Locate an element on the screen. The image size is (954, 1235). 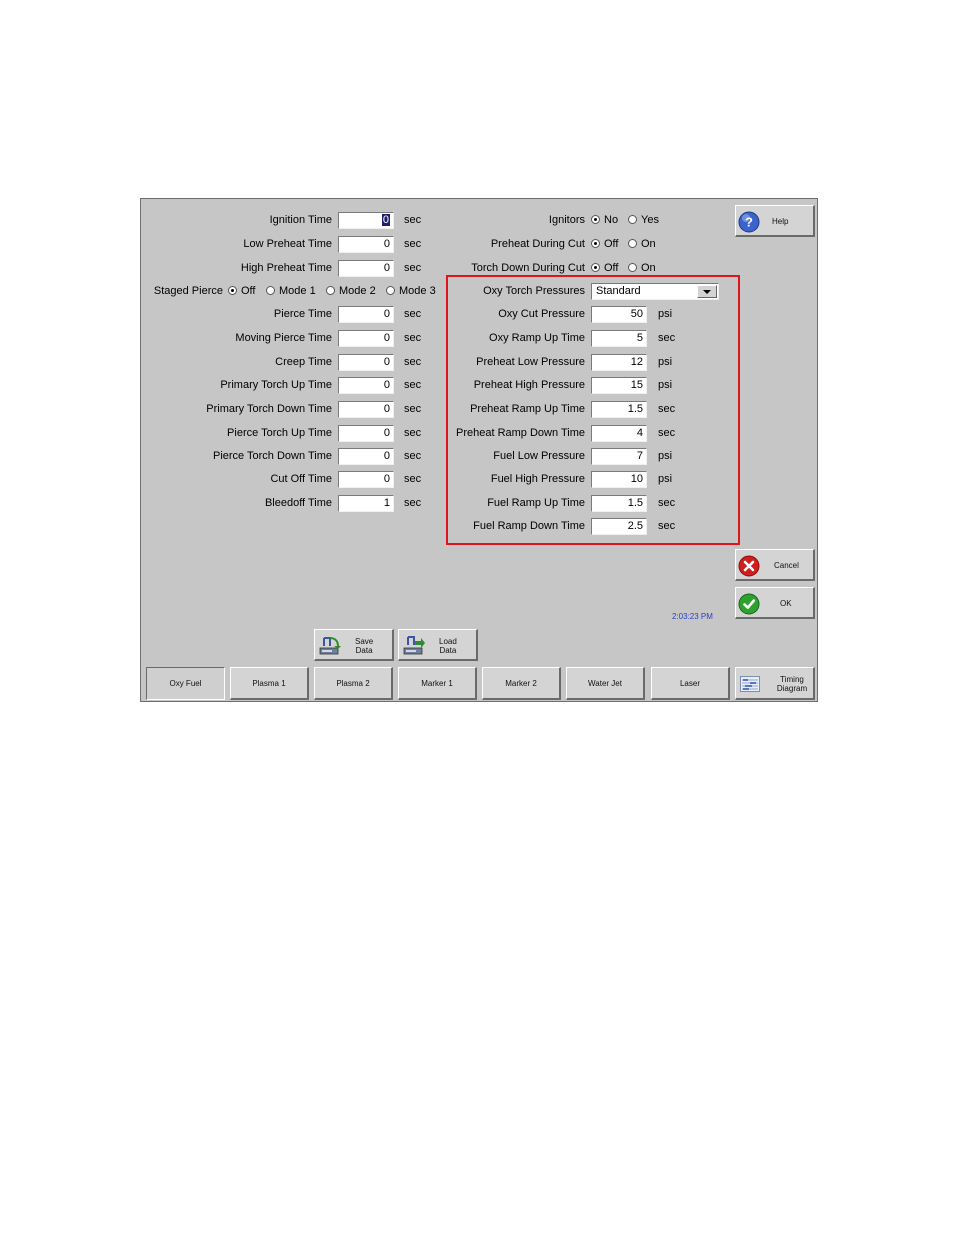
timing-diagram-button: Timing Diagram is located at coordinates (775, 683).